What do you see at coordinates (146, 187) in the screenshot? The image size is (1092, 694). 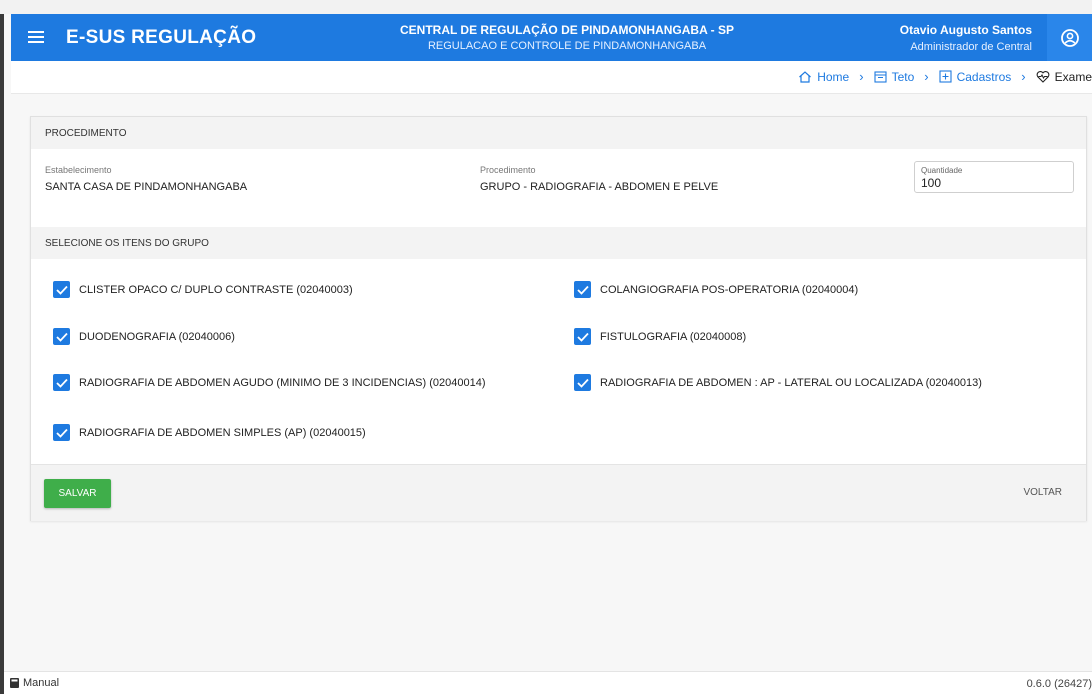 I see `estabelecimento-value: SANTA CASA DE PINDAMONHANGABA` at bounding box center [146, 187].